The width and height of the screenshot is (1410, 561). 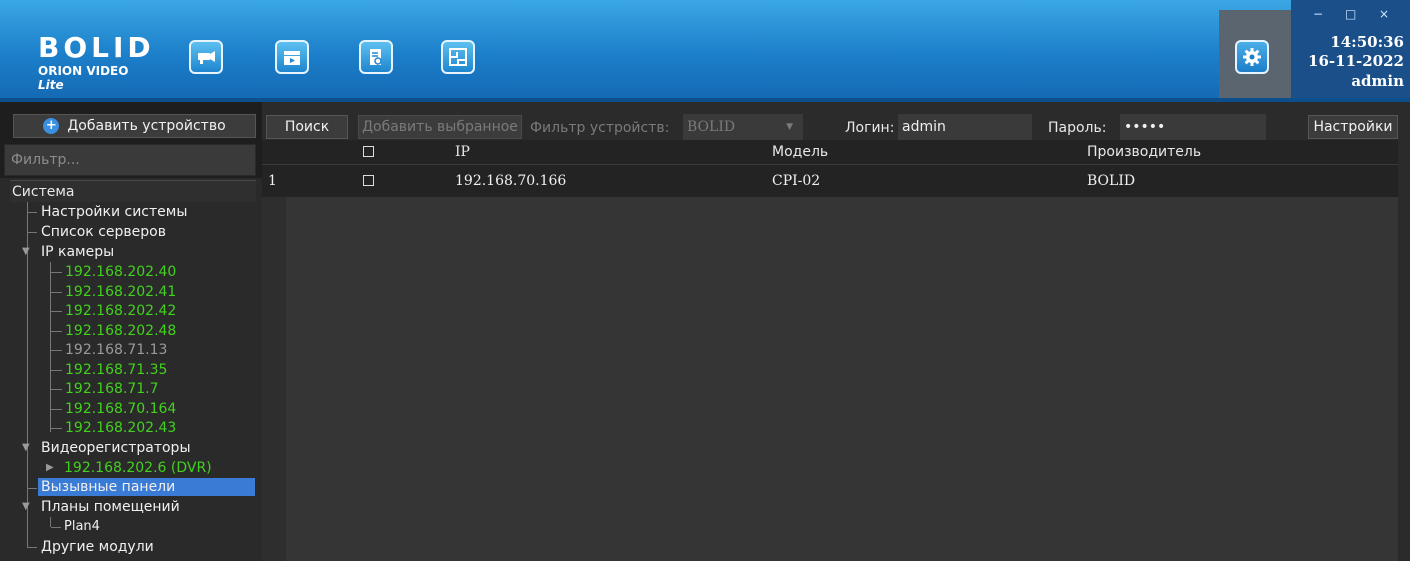 What do you see at coordinates (120, 311) in the screenshot?
I see `tree-item-camera: 192.168.202.42` at bounding box center [120, 311].